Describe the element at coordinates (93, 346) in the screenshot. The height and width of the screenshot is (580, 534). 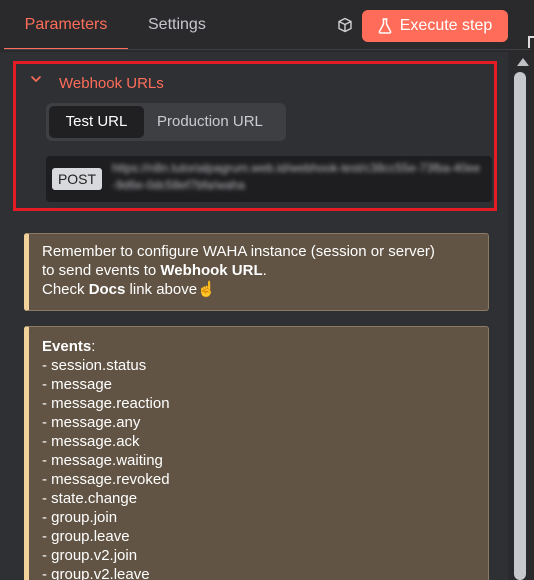
I see `events-heading-colon: :` at that location.